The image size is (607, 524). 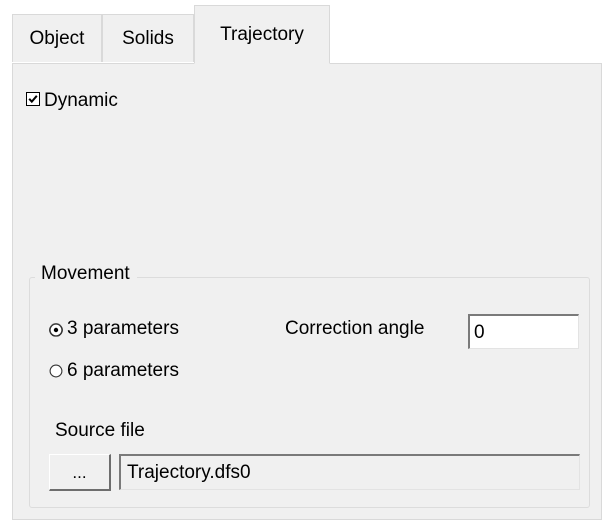 What do you see at coordinates (81, 100) in the screenshot?
I see `dynamic-label: Dynamic` at bounding box center [81, 100].